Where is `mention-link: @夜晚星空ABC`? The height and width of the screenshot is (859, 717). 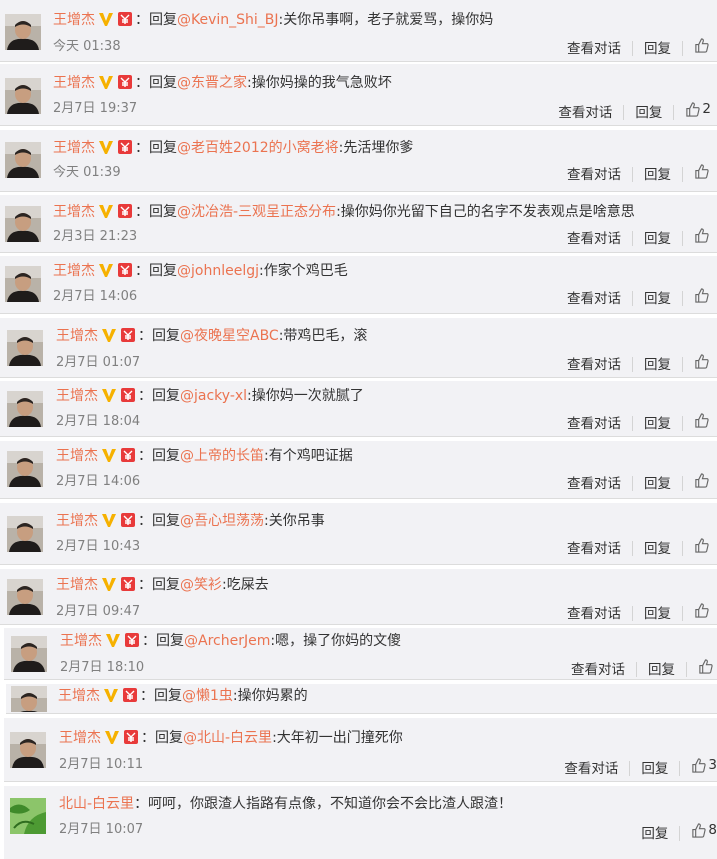 mention-link: @夜晚星空ABC is located at coordinates (229, 336).